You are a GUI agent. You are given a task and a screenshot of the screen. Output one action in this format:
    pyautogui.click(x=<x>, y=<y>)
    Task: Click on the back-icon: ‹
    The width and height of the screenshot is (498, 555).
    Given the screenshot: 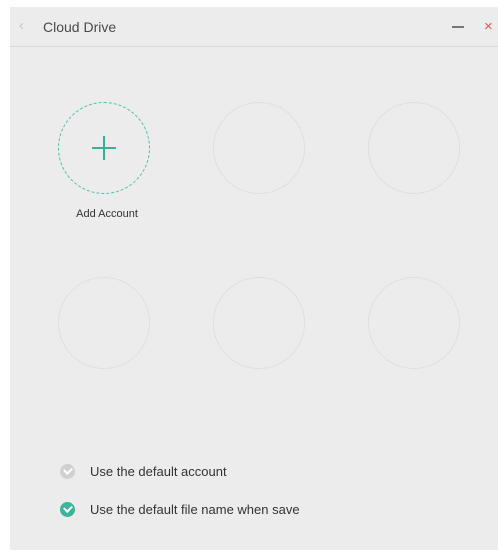 What is the action you would take?
    pyautogui.click(x=26, y=26)
    